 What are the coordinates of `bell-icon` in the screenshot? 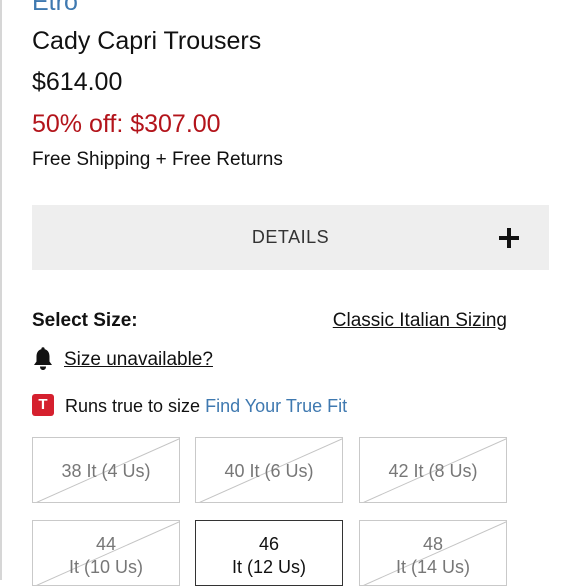 It's located at (43, 358).